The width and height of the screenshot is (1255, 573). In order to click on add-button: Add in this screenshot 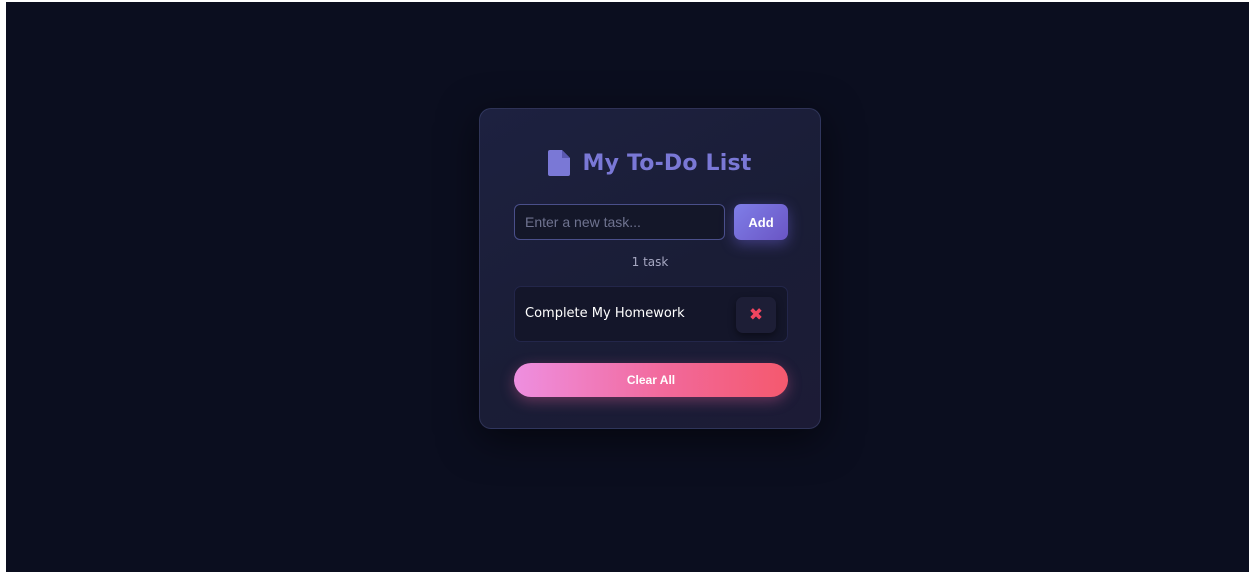, I will do `click(761, 222)`.